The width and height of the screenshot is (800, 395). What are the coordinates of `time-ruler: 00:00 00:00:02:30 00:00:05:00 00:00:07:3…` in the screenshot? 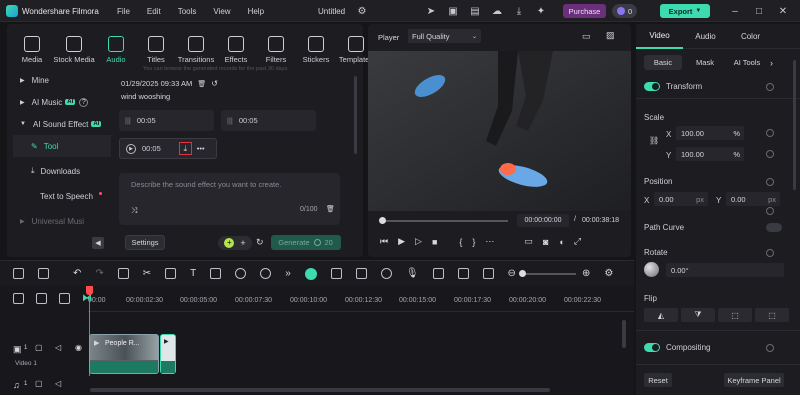 It's located at (361, 299).